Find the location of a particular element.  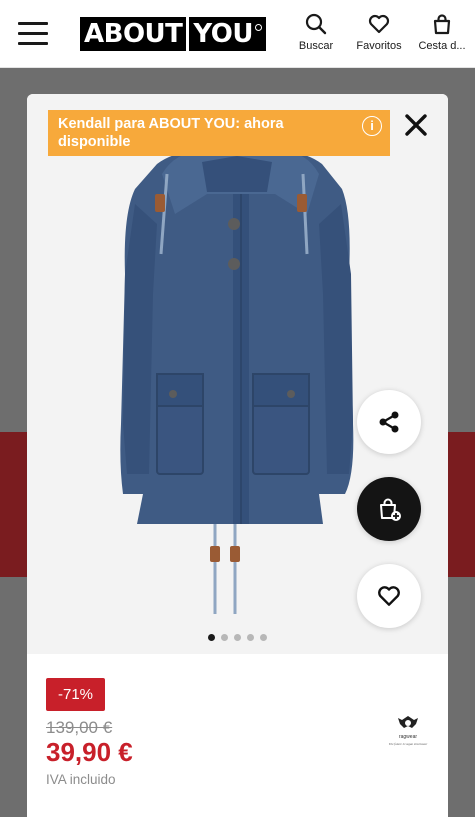

logo-text-you-label: YOU is located at coordinates (223, 34).